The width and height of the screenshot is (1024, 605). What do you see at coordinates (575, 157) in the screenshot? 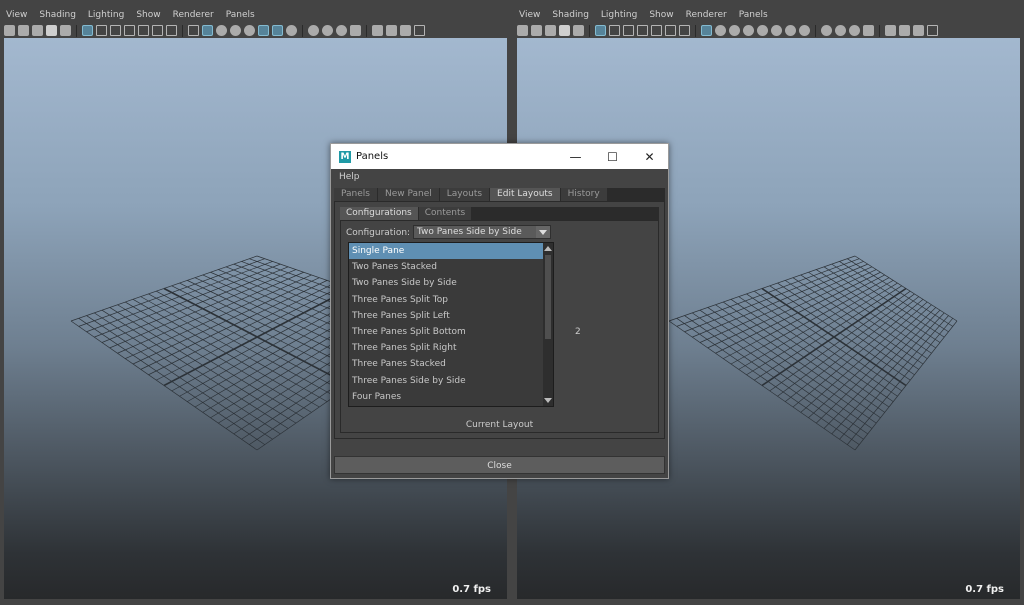
I see `minimize-button: —` at bounding box center [575, 157].